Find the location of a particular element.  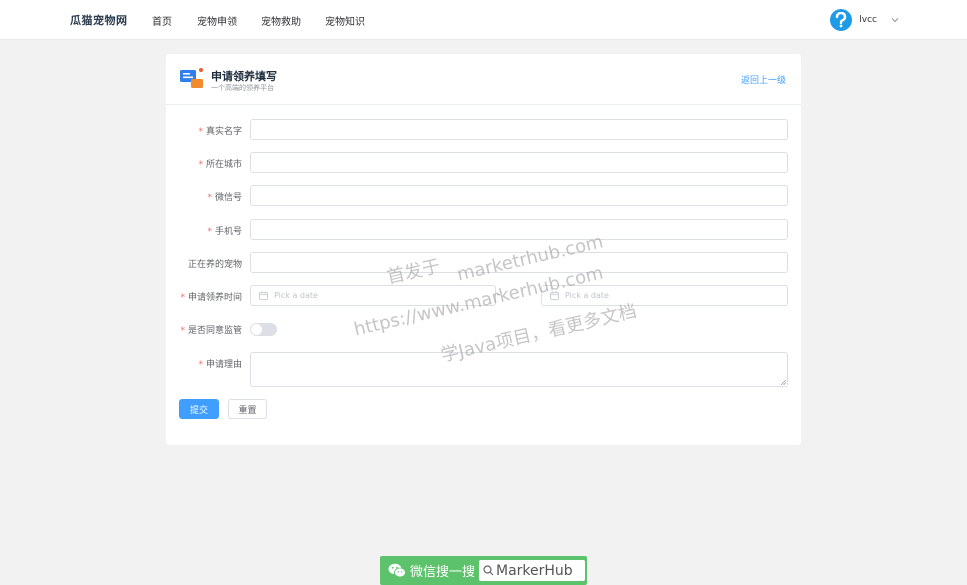

reason-label: * 申请理由 is located at coordinates (220, 365).